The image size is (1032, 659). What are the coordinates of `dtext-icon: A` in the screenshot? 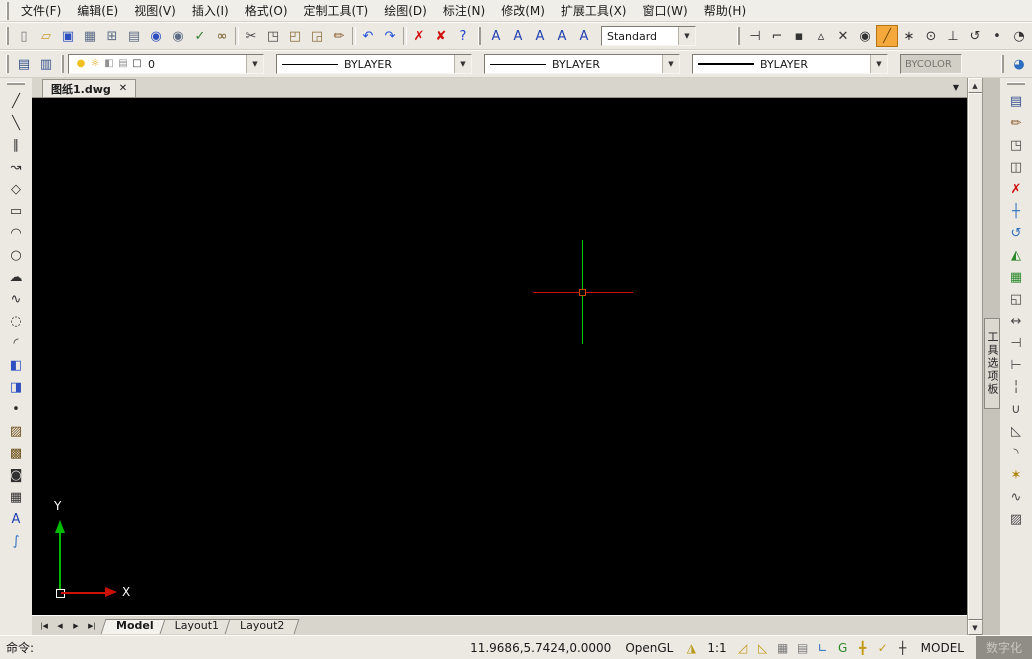 It's located at (496, 36).